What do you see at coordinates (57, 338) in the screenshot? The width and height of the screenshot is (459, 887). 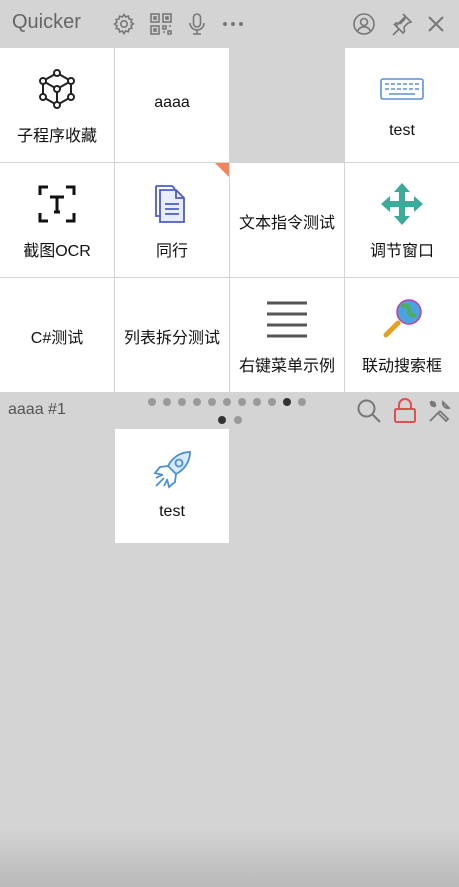 I see `action-label: C#测试` at bounding box center [57, 338].